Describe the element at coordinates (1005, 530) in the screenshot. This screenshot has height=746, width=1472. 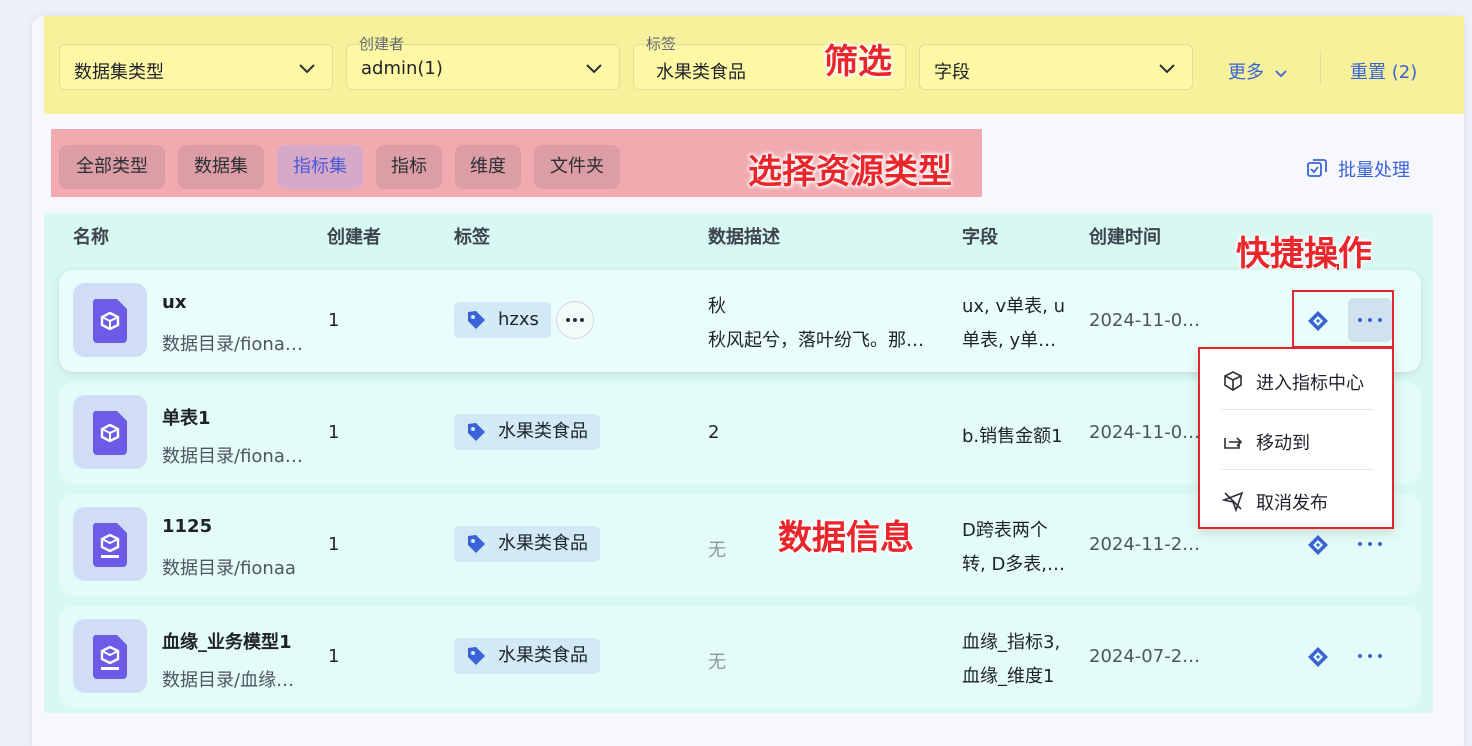
I see `fields-line: D跨表两个` at that location.